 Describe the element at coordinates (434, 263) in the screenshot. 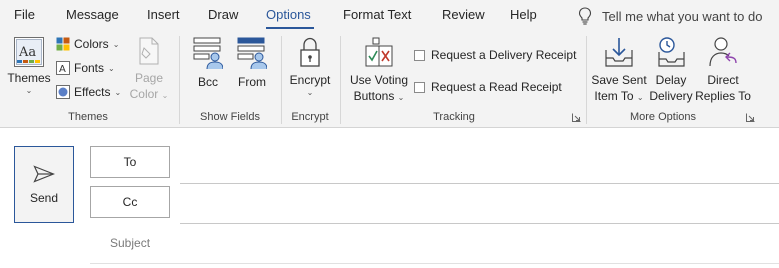

I see `subject-field` at that location.